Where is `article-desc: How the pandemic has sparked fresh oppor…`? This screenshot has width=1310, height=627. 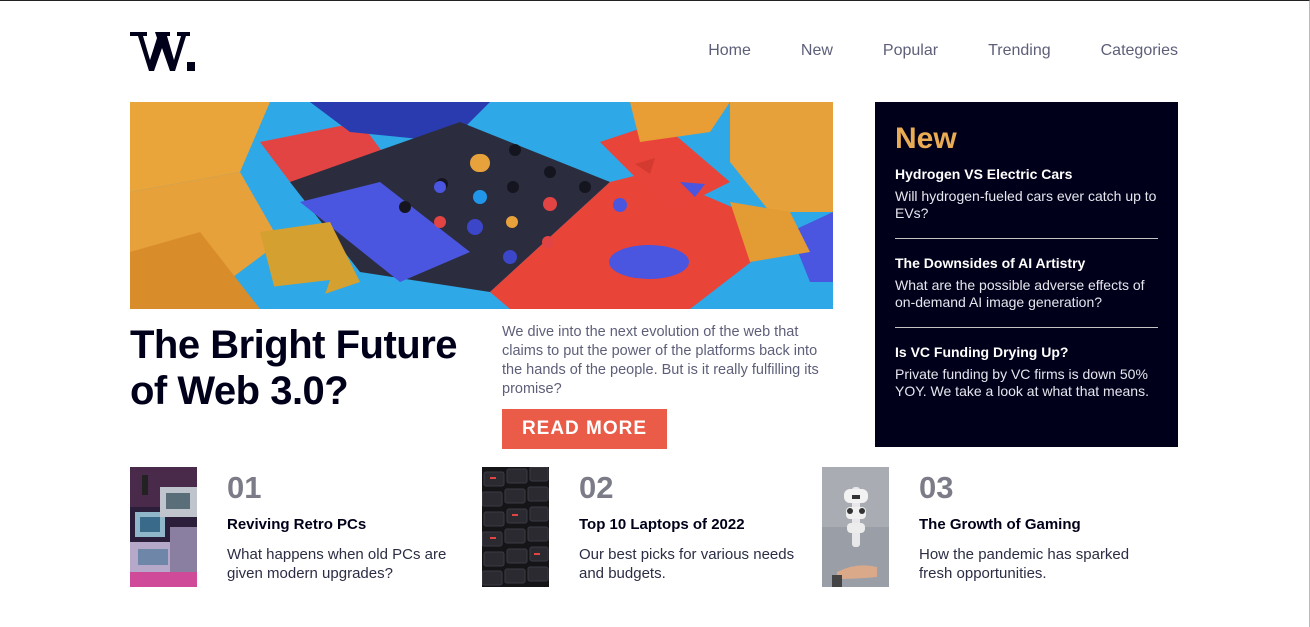
article-desc: How the pandemic has sparked fresh oppor… is located at coordinates (1024, 564).